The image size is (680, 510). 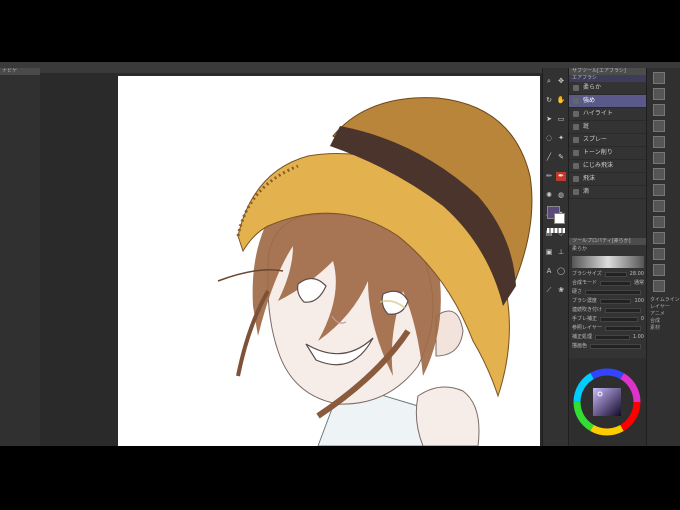 I want to click on sub-color-swatch, so click(x=559, y=218).